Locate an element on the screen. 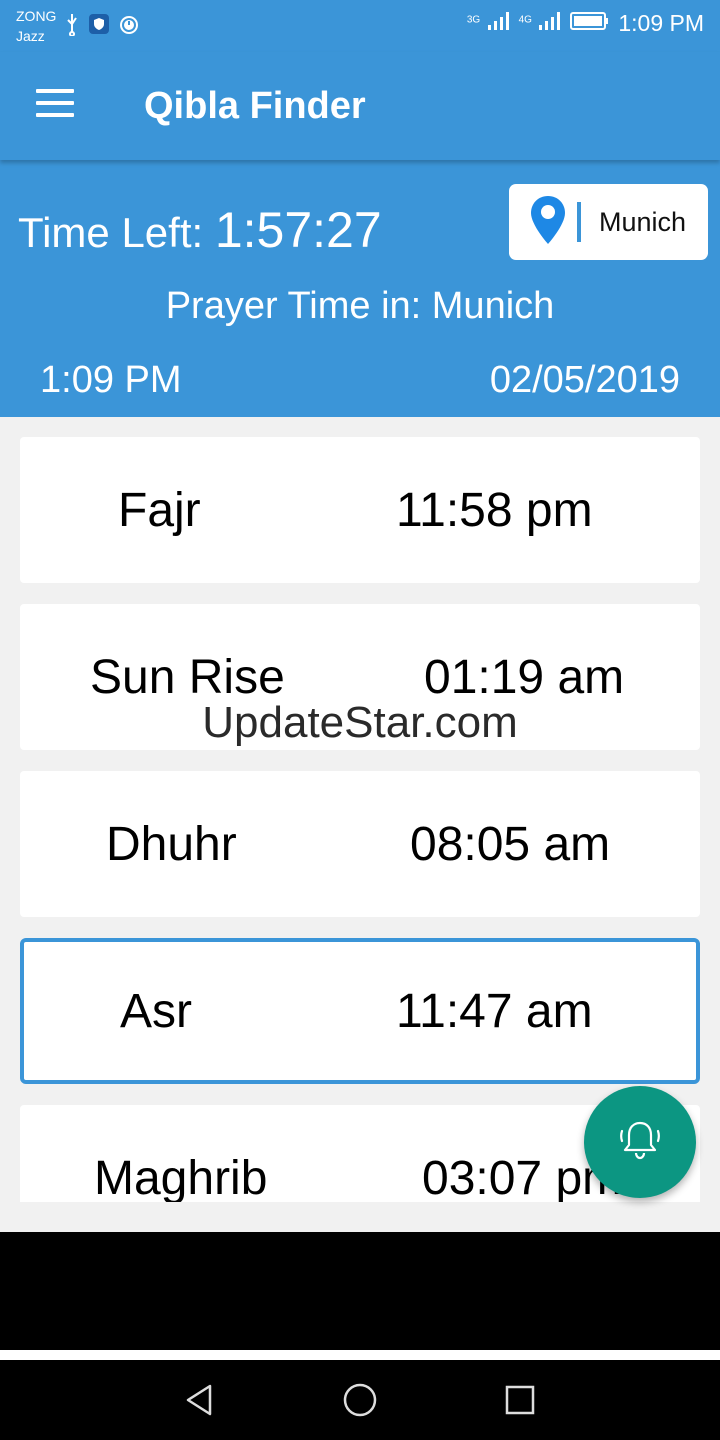  signal-label-3g: 3G is located at coordinates (473, 20).